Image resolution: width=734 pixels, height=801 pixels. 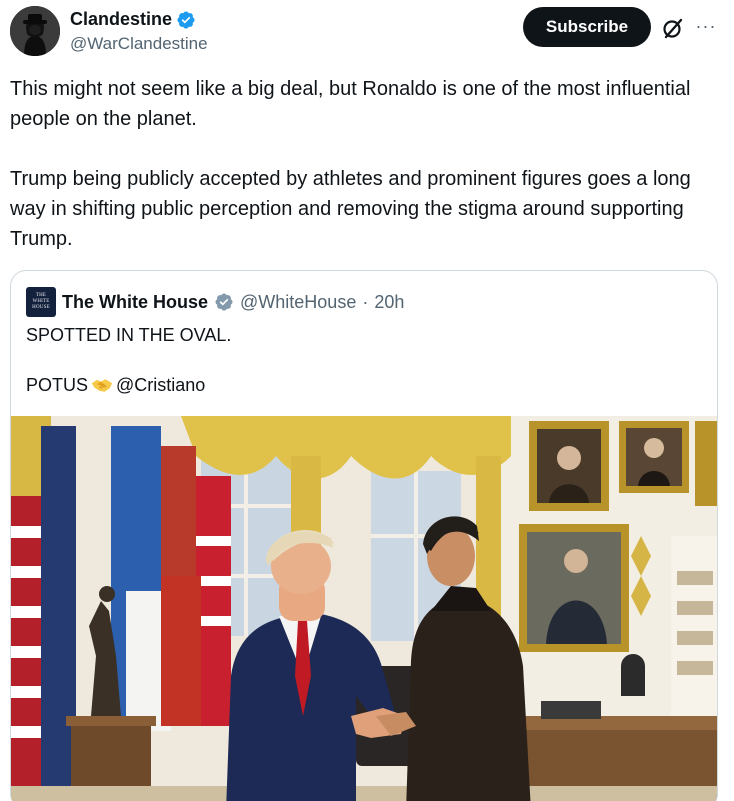 I want to click on author-name-row: Clandestine, so click(x=133, y=19).